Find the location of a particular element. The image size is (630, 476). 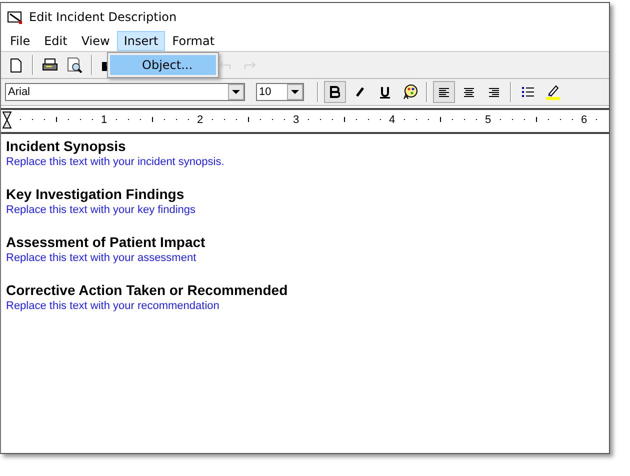

ruler-number: 6 is located at coordinates (584, 120).